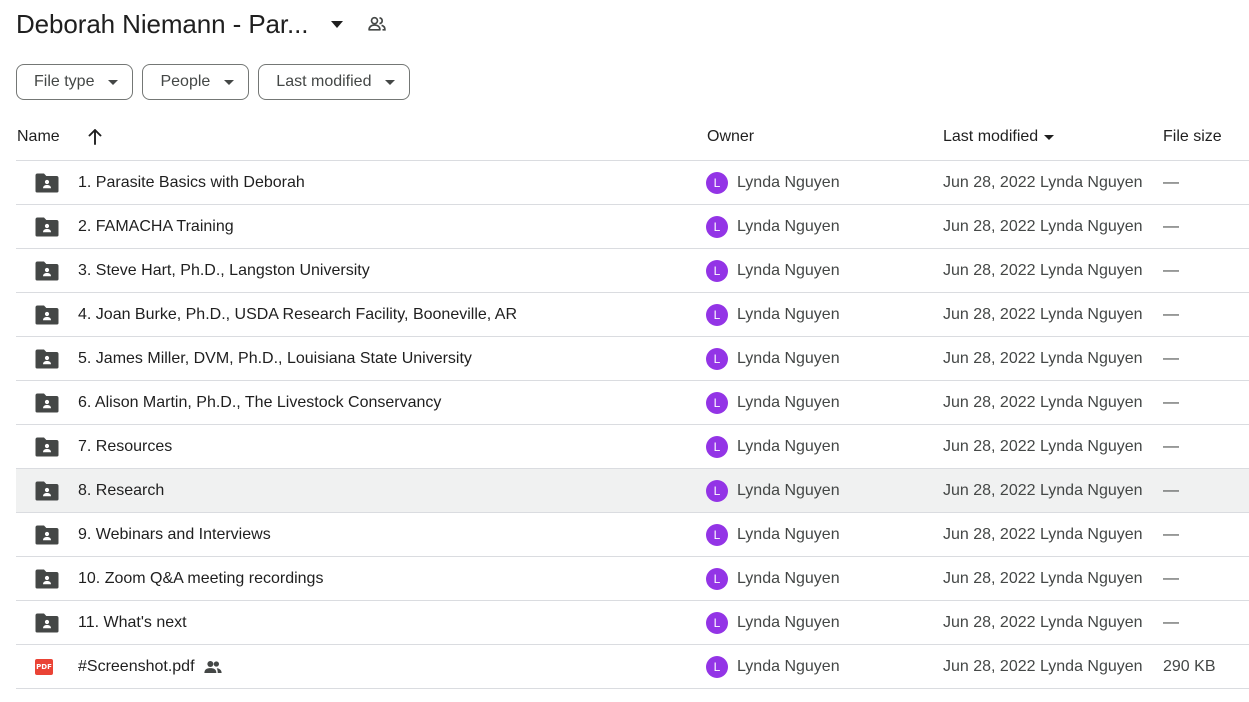 Image resolution: width=1249 pixels, height=702 pixels. I want to click on sort-ascending-icon, so click(95, 137).